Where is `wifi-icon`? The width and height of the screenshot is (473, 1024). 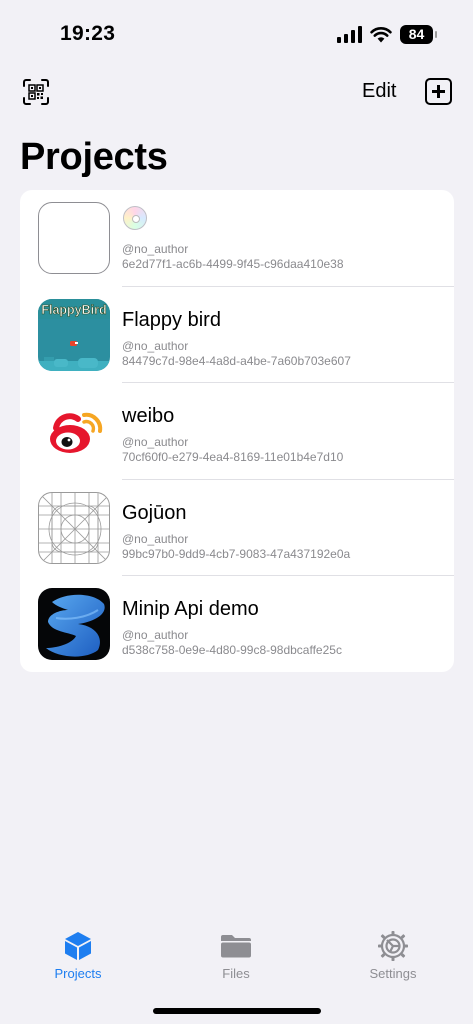 wifi-icon is located at coordinates (381, 35).